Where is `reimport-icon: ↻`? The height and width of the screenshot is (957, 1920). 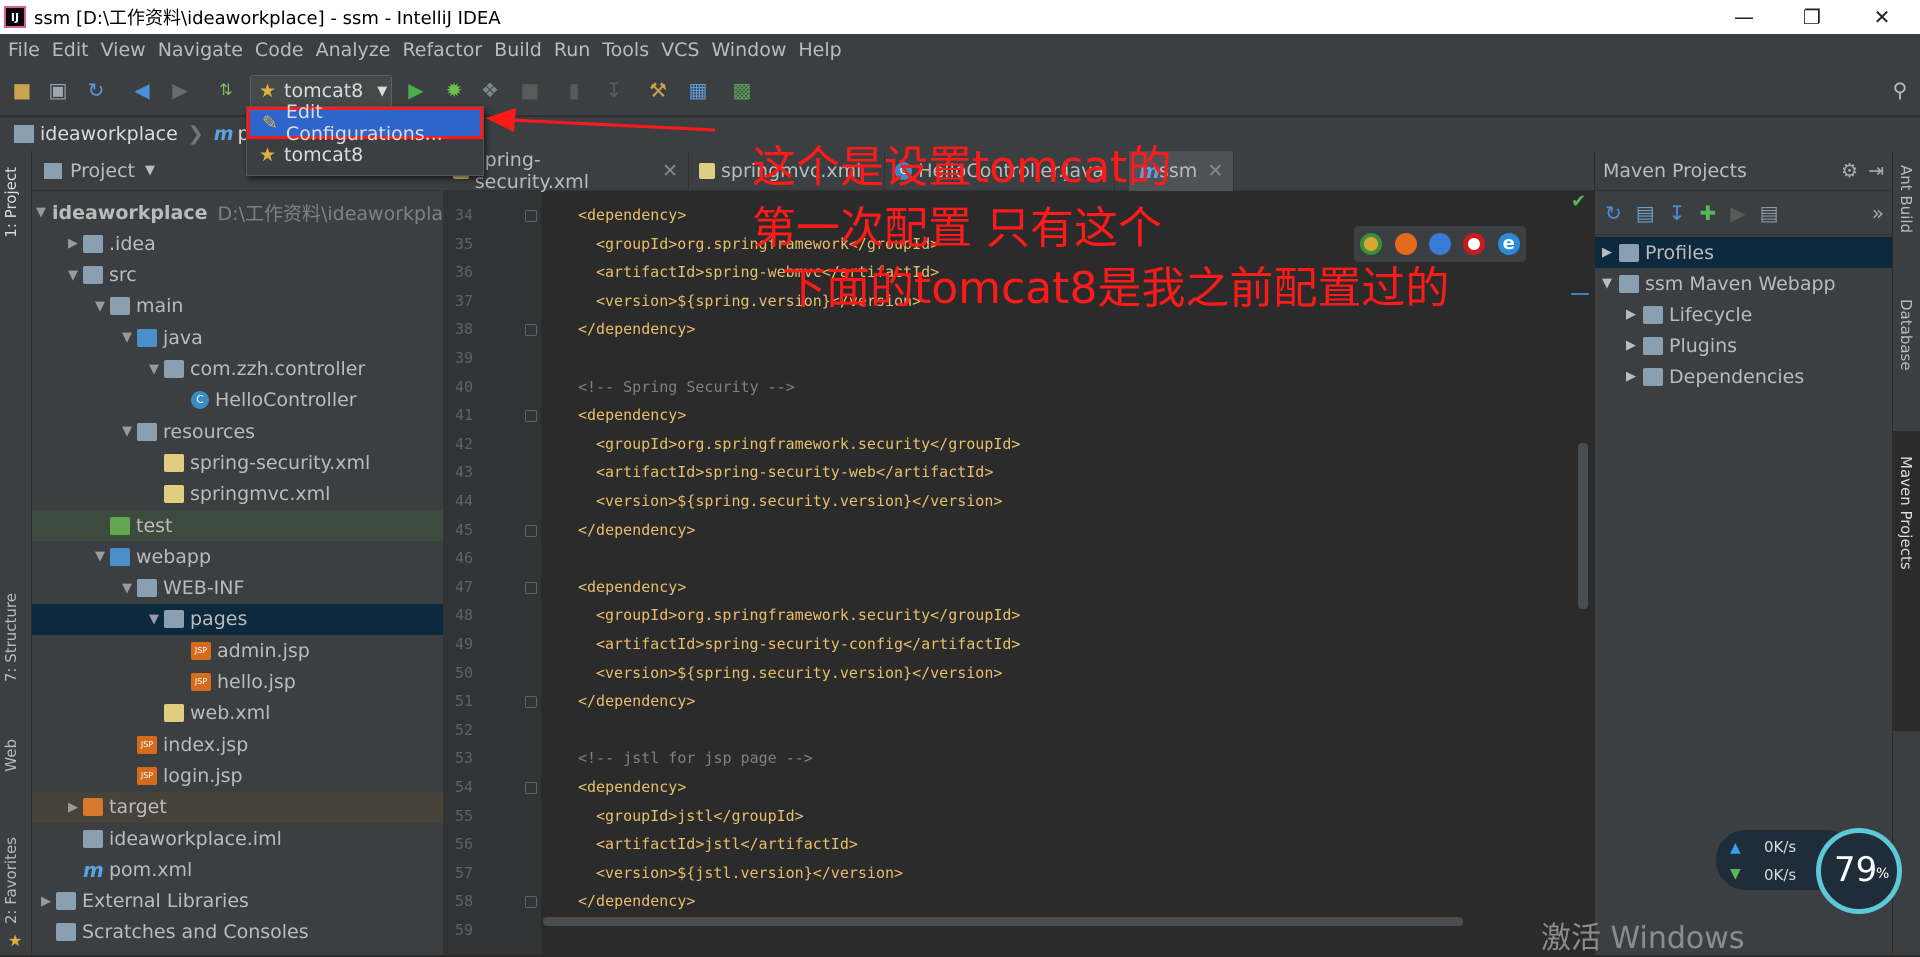 reimport-icon: ↻ is located at coordinates (1613, 213).